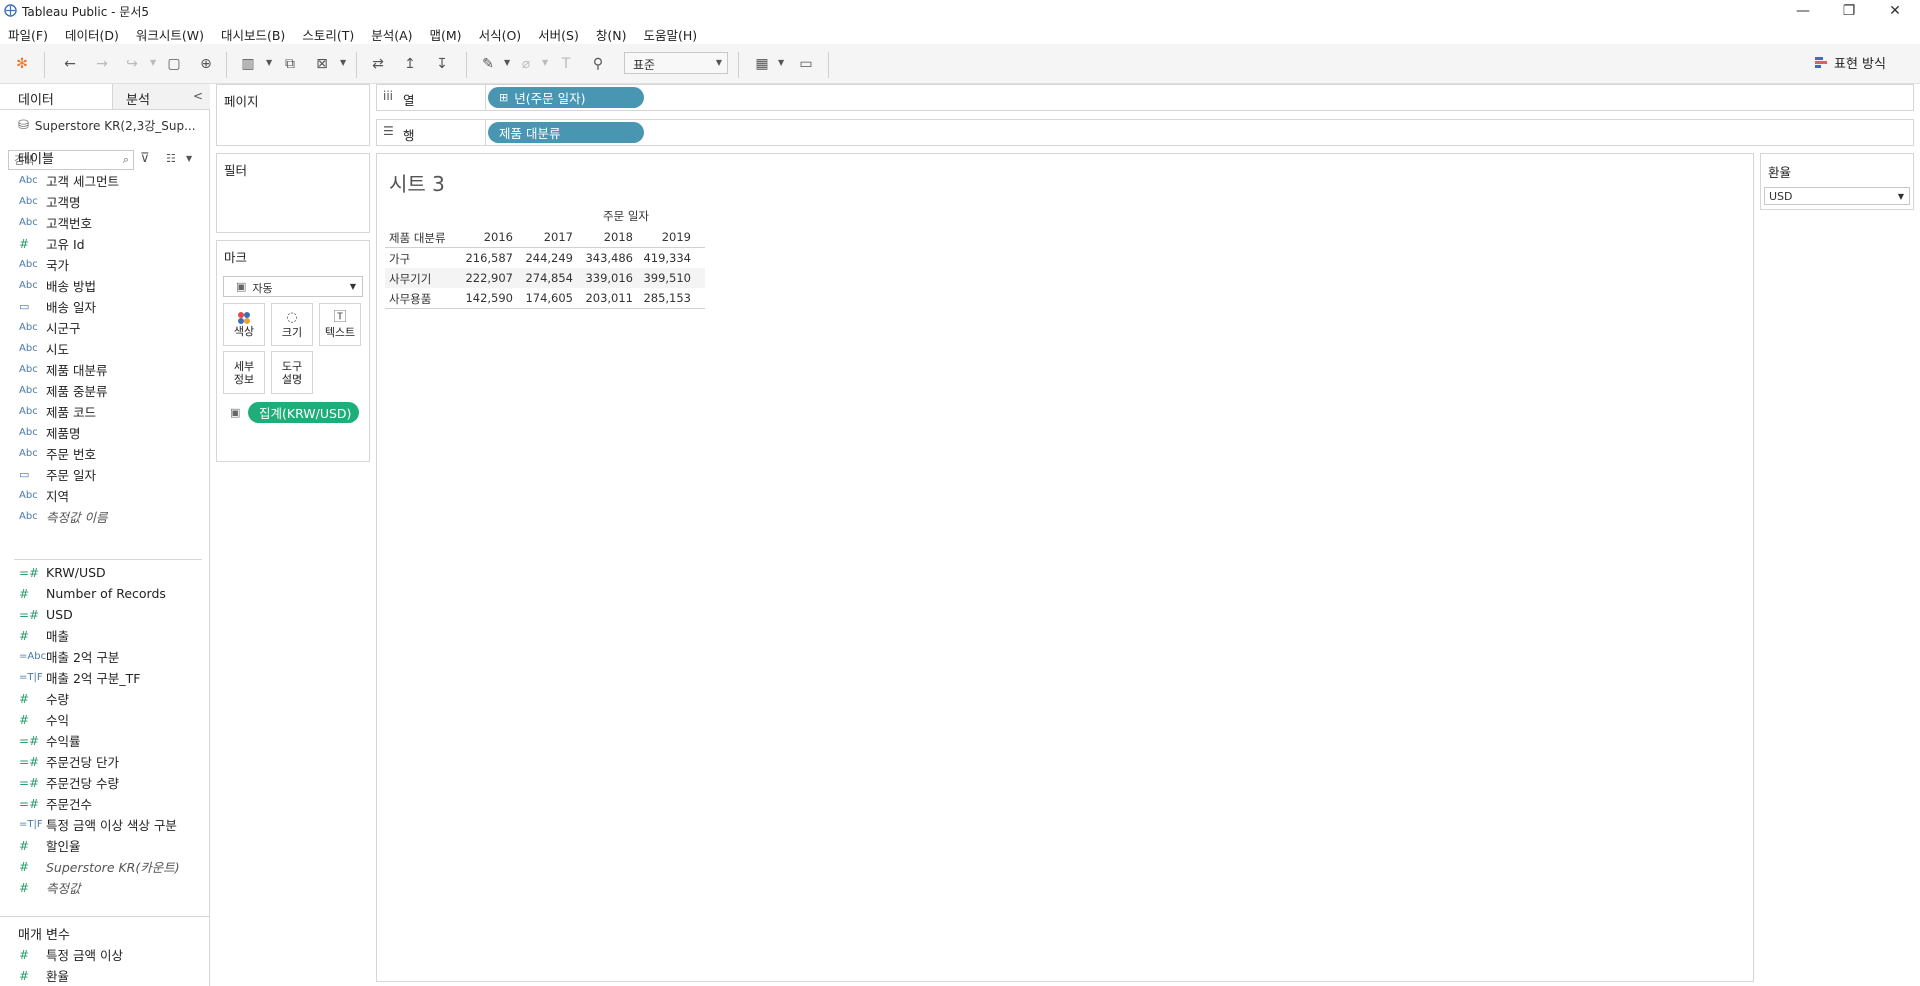  What do you see at coordinates (104, 698) in the screenshot?
I see `field-item: # 수량` at bounding box center [104, 698].